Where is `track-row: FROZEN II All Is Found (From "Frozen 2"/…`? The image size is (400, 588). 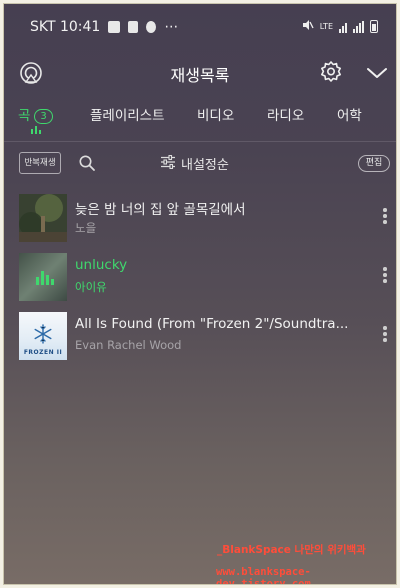
track-row: FROZEN II All Is Found (From "Frozen 2"/… is located at coordinates (200, 336).